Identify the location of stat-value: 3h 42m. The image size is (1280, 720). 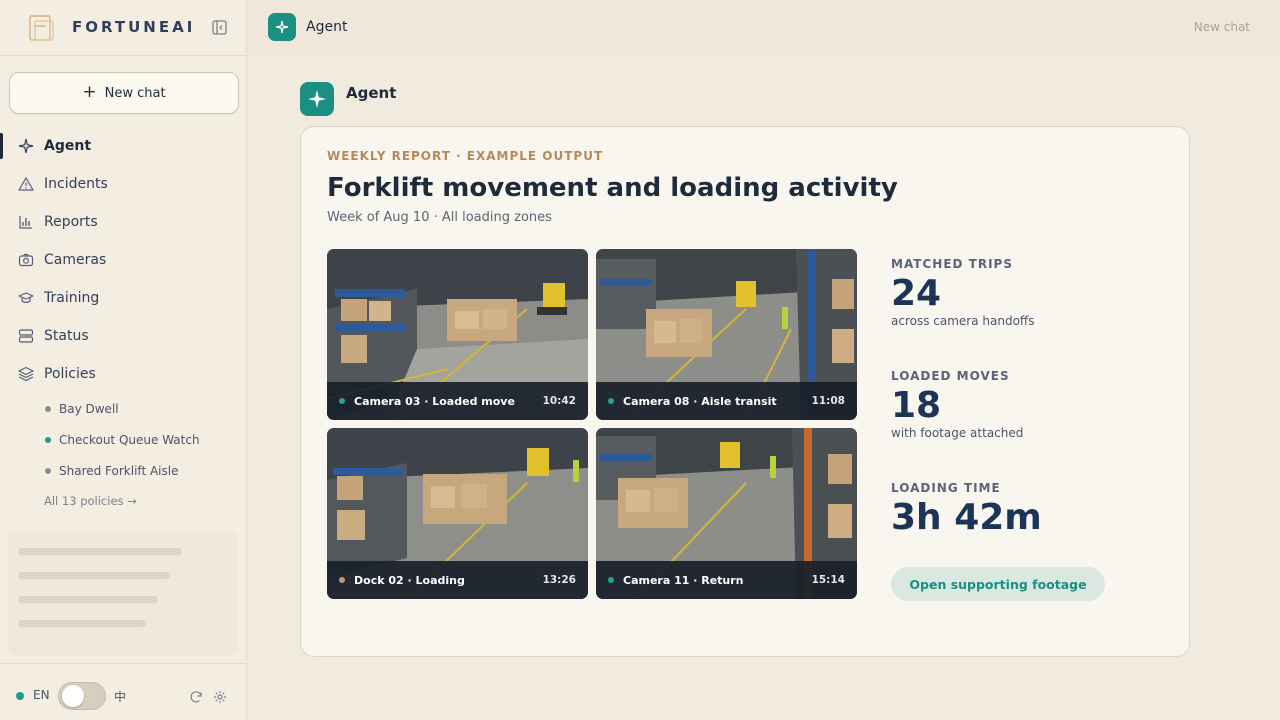
(966, 517).